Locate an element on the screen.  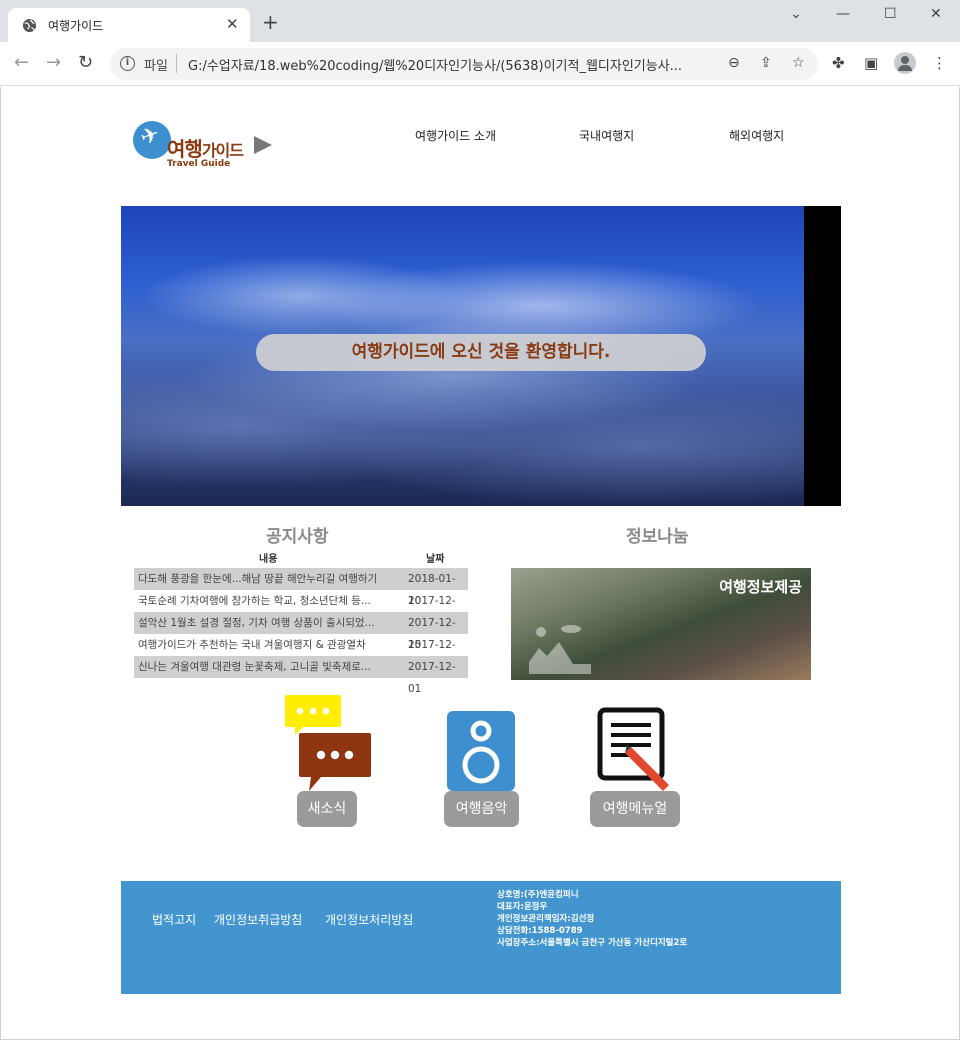
menu-icon: ⋮ is located at coordinates (939, 63).